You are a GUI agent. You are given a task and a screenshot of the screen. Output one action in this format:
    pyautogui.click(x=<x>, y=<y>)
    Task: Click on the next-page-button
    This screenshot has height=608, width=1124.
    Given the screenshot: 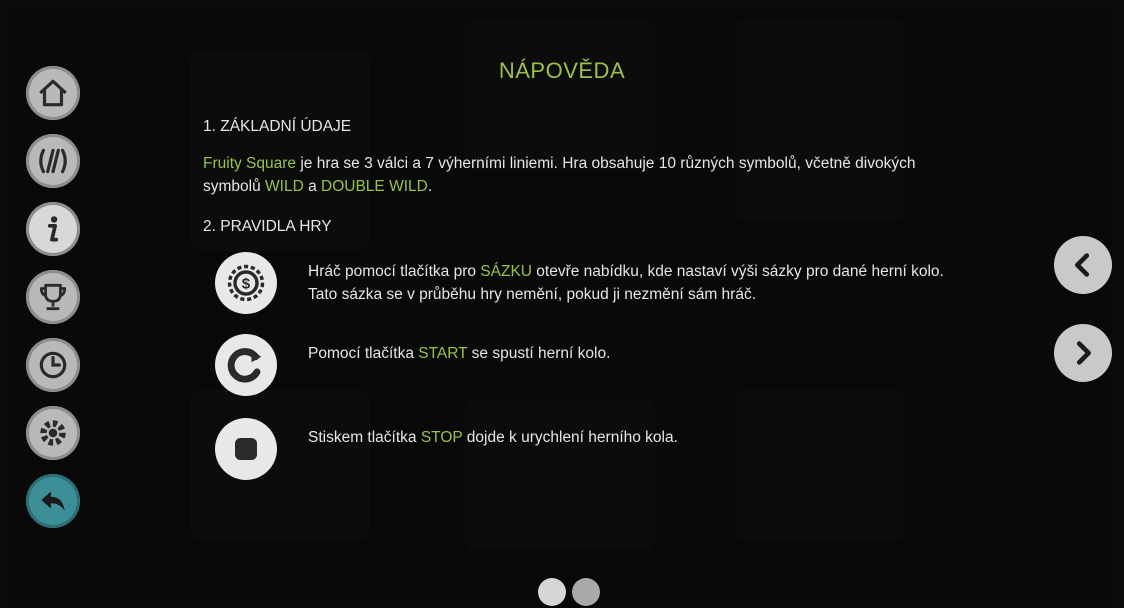 What is the action you would take?
    pyautogui.click(x=1083, y=353)
    